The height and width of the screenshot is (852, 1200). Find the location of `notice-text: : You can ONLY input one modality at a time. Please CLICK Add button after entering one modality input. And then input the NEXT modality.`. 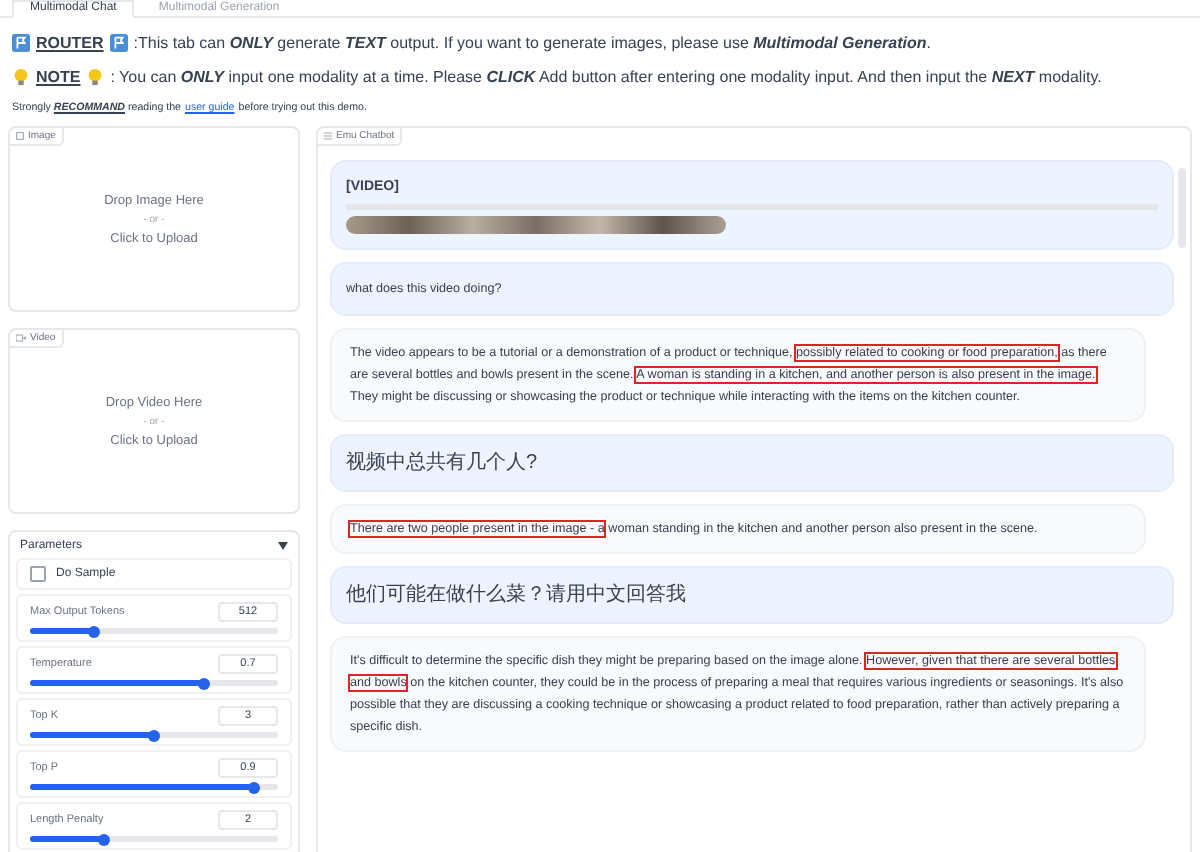

notice-text: : You can ONLY input one modality at a time. Please CLICK Add button after entering one modality input. And then input the NEXT modality. is located at coordinates (606, 77).